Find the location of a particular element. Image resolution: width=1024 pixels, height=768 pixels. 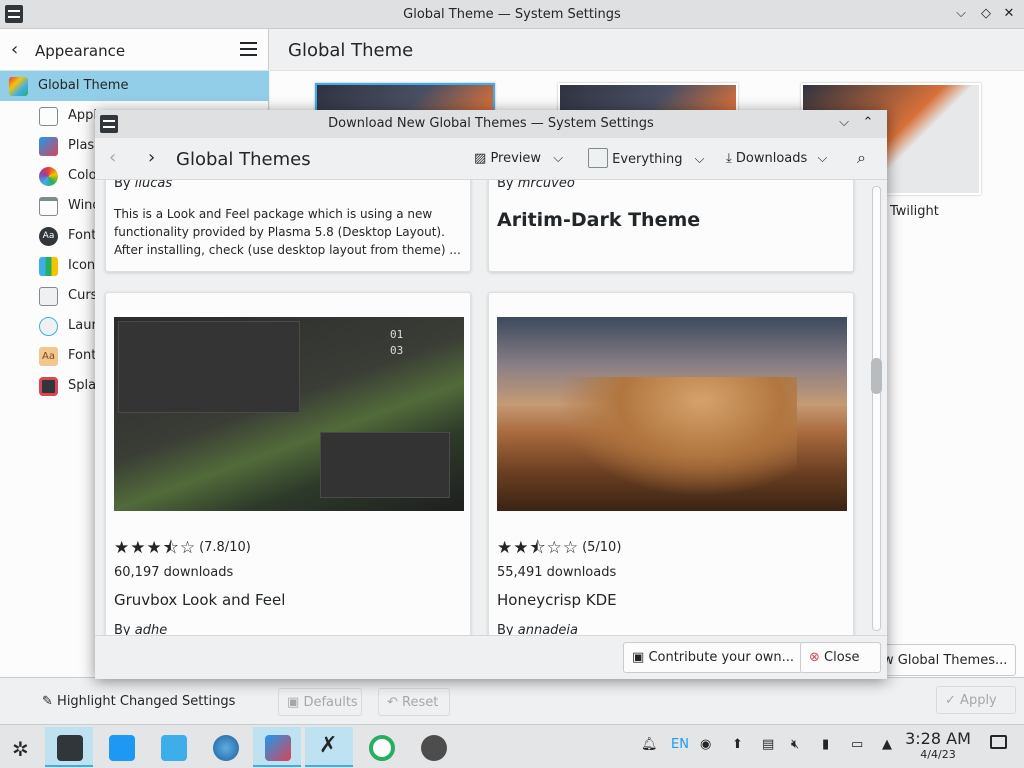

sidebar-back-label: Appearance is located at coordinates (80, 51).